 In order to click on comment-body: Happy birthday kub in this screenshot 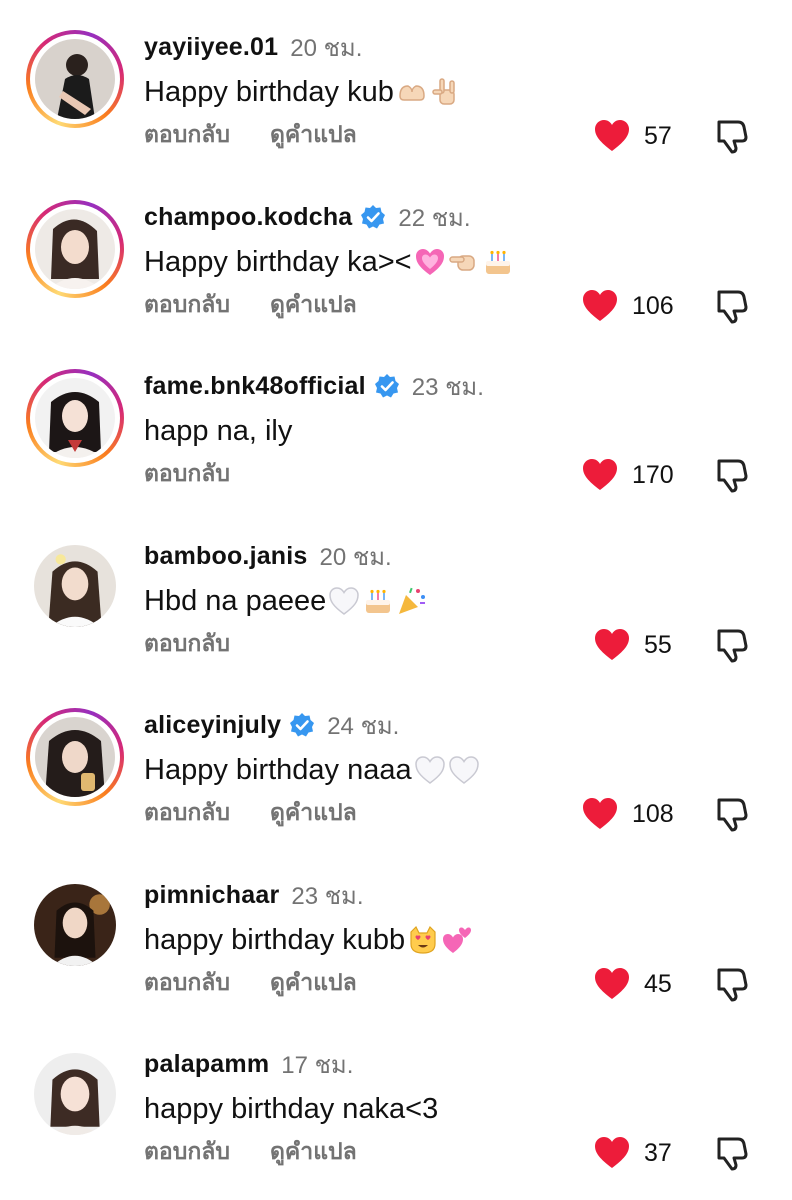, I will do `click(269, 91)`.